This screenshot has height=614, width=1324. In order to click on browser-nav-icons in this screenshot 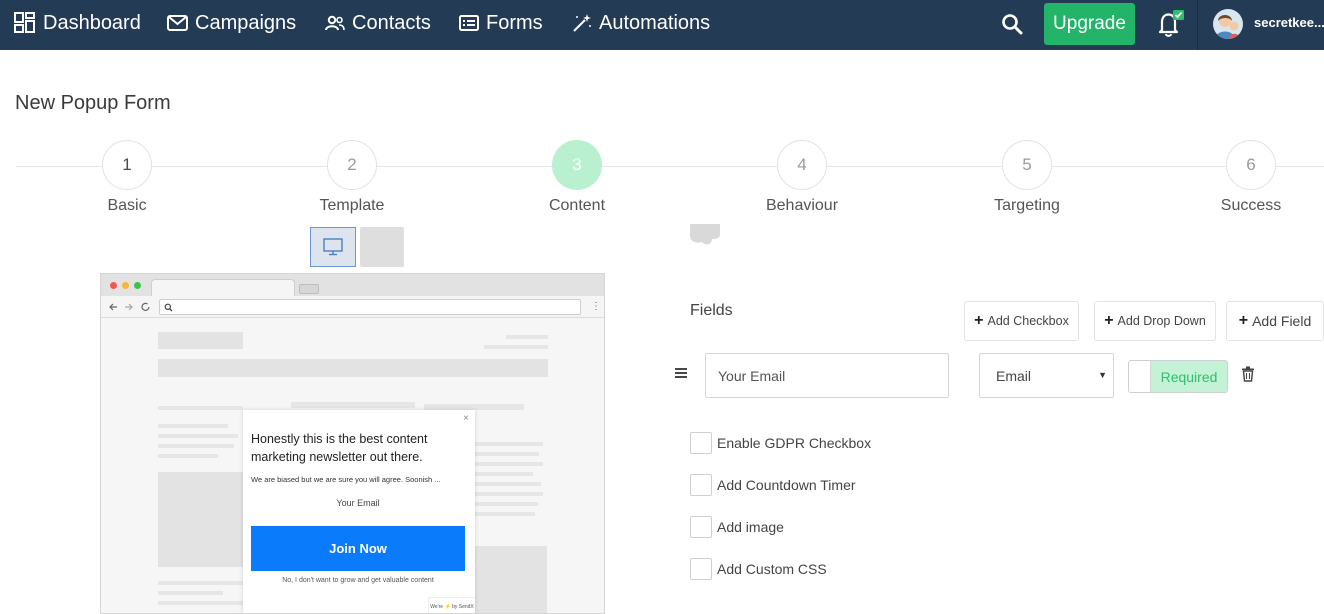, I will do `click(129, 306)`.